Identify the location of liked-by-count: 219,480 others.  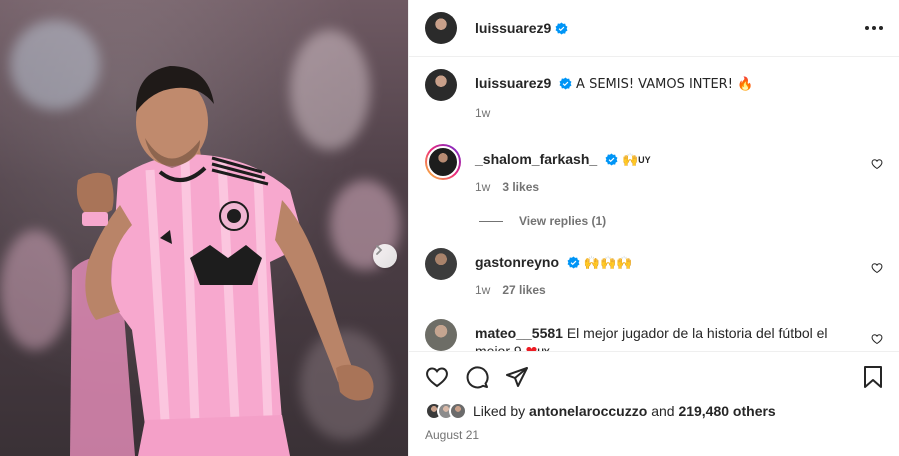
(726, 411).